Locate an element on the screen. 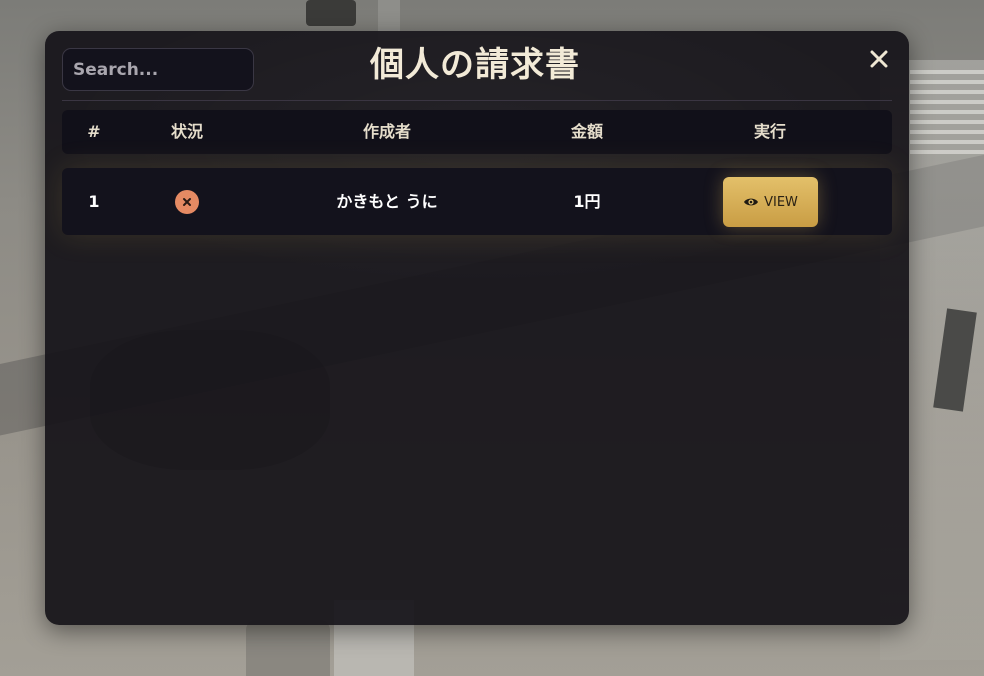  row-number: 1 is located at coordinates (94, 201).